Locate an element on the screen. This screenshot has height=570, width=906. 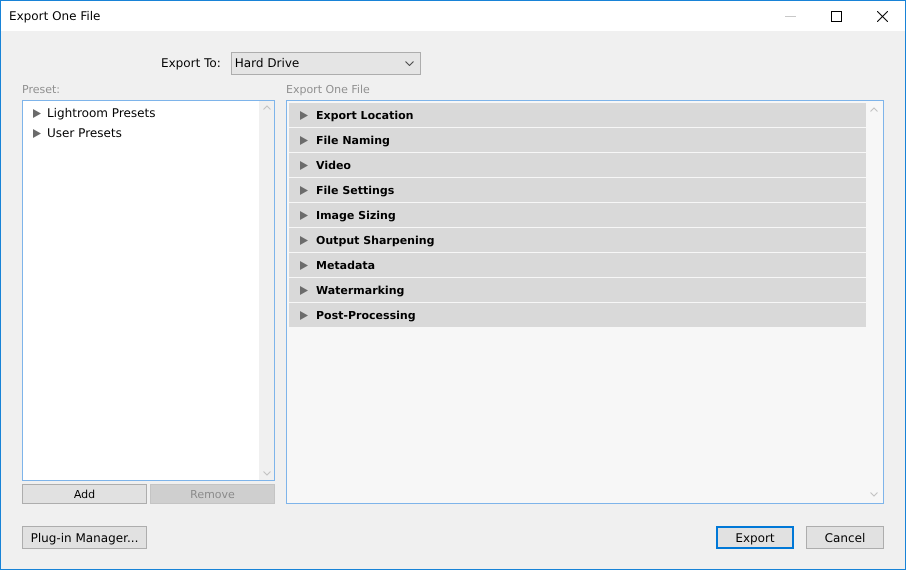
dialog-button: Export is located at coordinates (755, 537).